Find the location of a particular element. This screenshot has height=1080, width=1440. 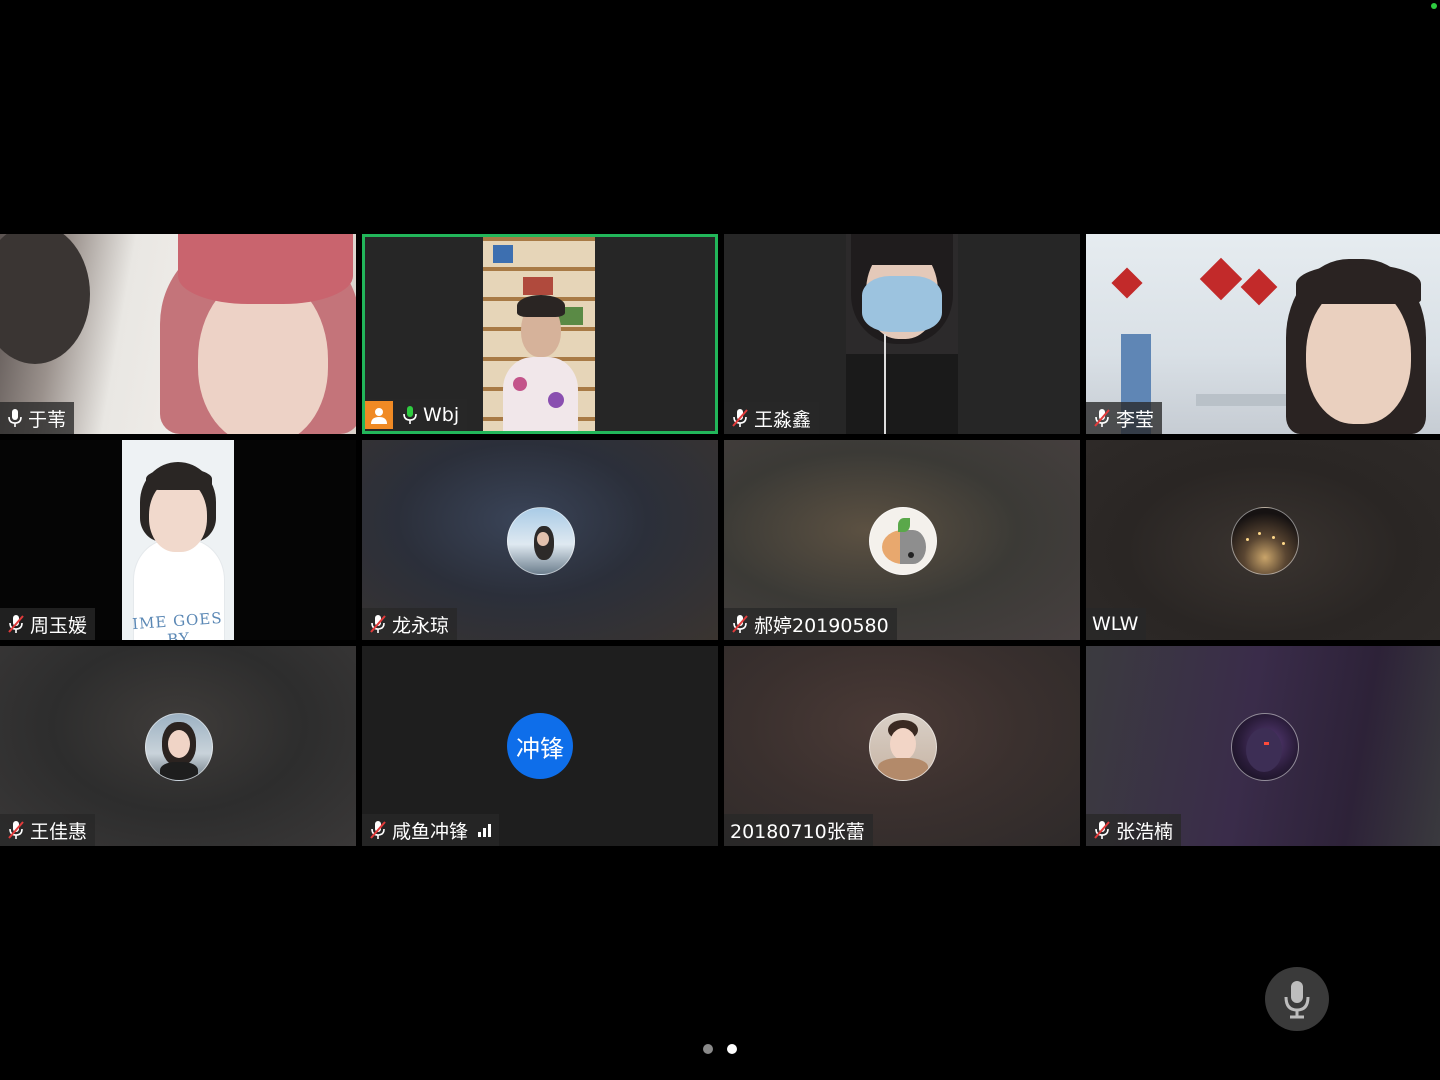

text-avatar: 冲锋 is located at coordinates (540, 746).